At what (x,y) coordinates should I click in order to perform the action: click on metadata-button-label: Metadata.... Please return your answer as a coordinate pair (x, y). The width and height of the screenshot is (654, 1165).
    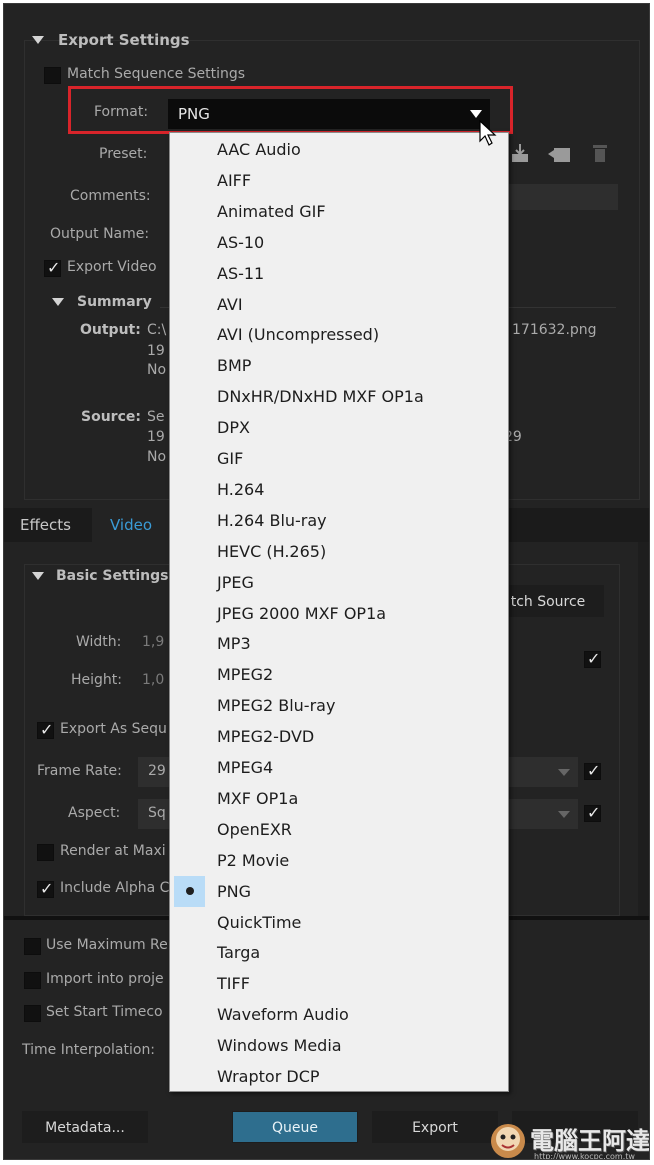
    Looking at the image, I should click on (85, 1128).